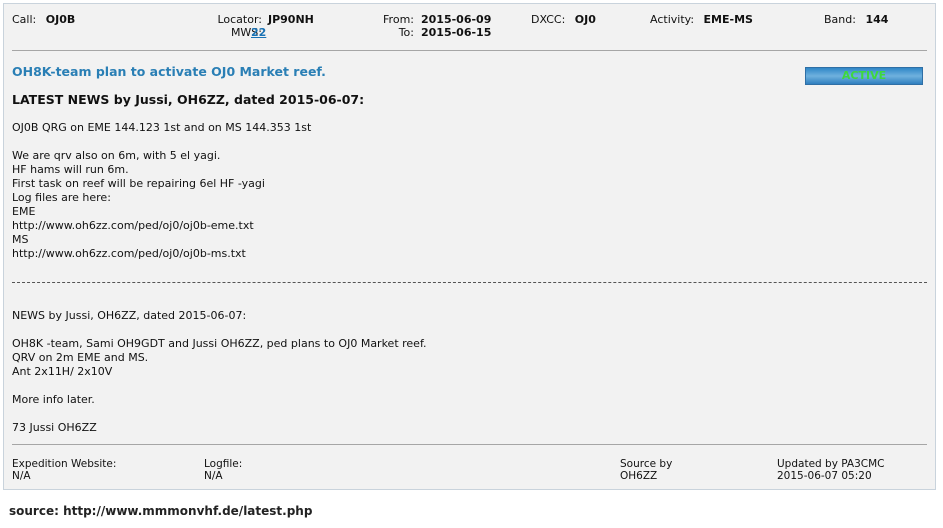  What do you see at coordinates (864, 76) in the screenshot?
I see `status-badge: ACTIVE` at bounding box center [864, 76].